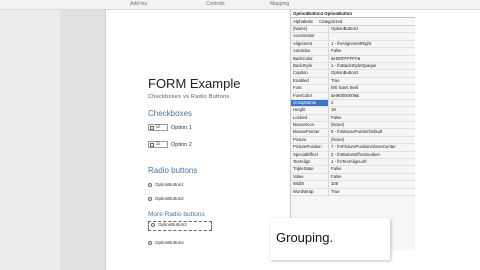  What do you see at coordinates (189, 97) in the screenshot?
I see `page-subtitle: Checkboxes vs Radio Buttons` at bounding box center [189, 97].